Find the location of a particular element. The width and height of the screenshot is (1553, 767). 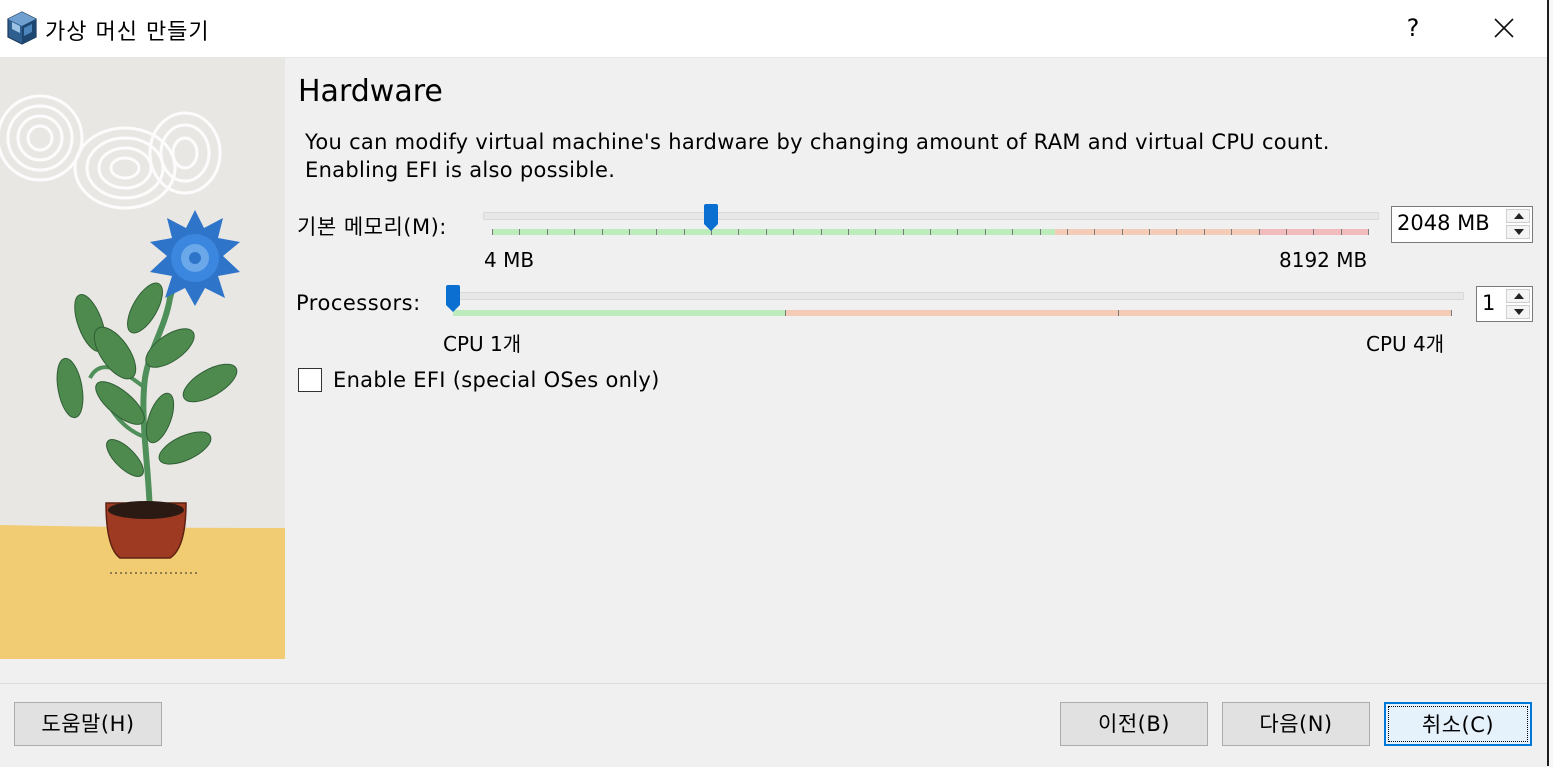

processors-increment-button is located at coordinates (1518, 296).